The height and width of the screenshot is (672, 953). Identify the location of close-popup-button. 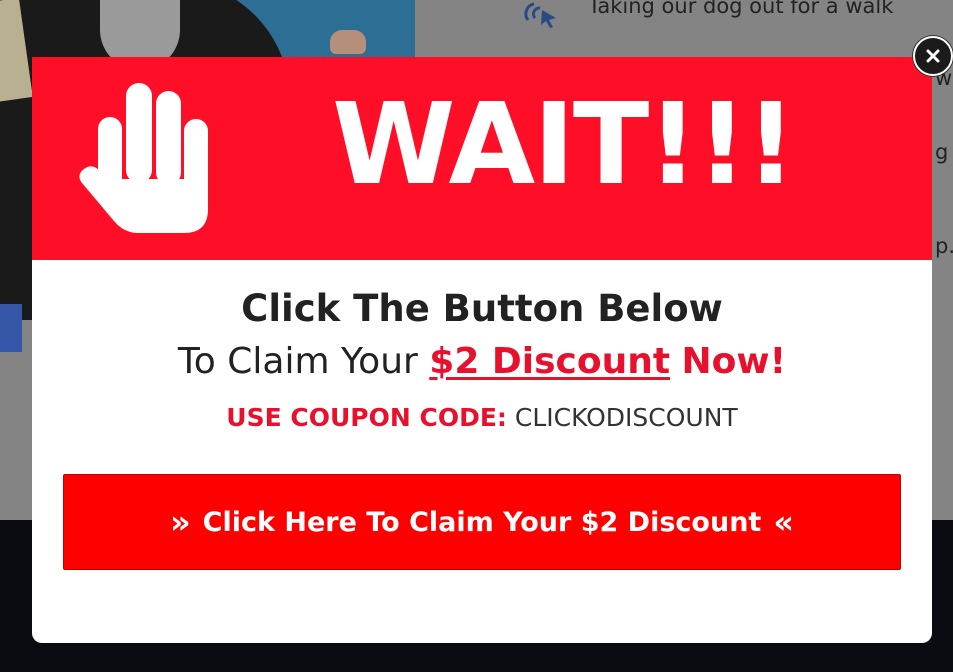
(933, 56).